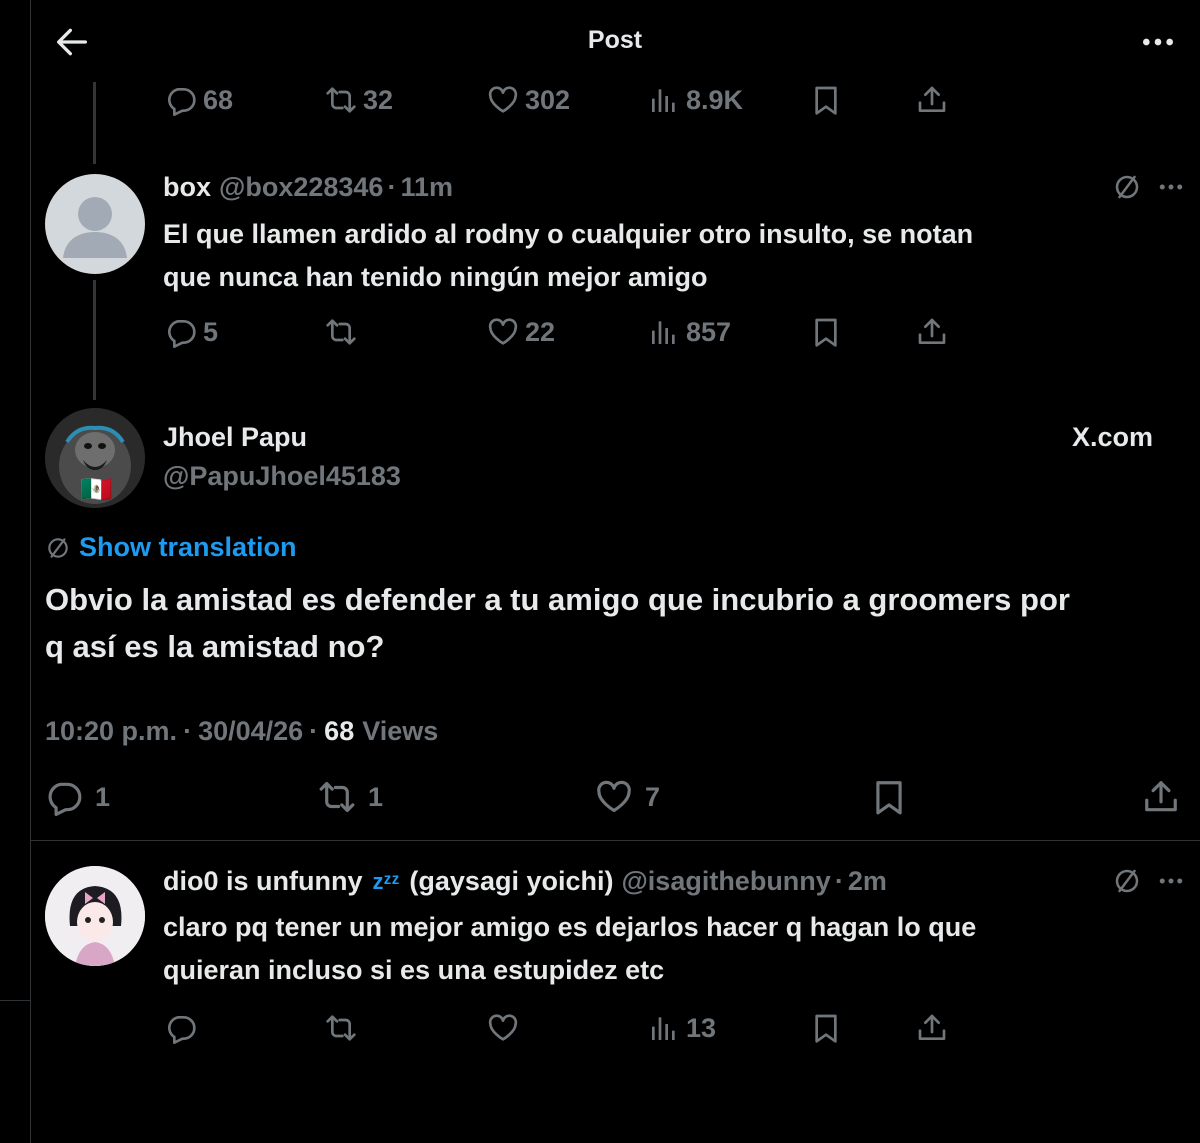 Image resolution: width=1200 pixels, height=1143 pixels. I want to click on display-name: Jhoel Papu, so click(235, 437).